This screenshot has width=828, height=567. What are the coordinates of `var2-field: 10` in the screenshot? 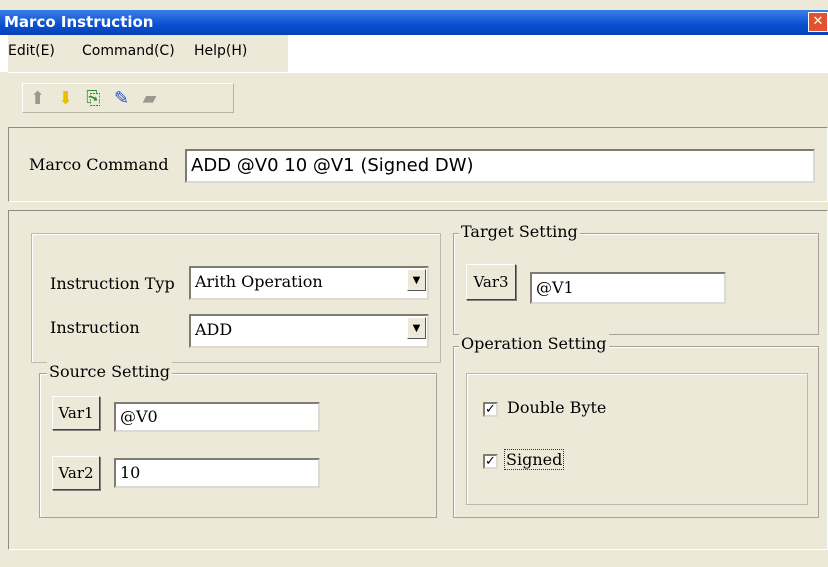 It's located at (217, 473).